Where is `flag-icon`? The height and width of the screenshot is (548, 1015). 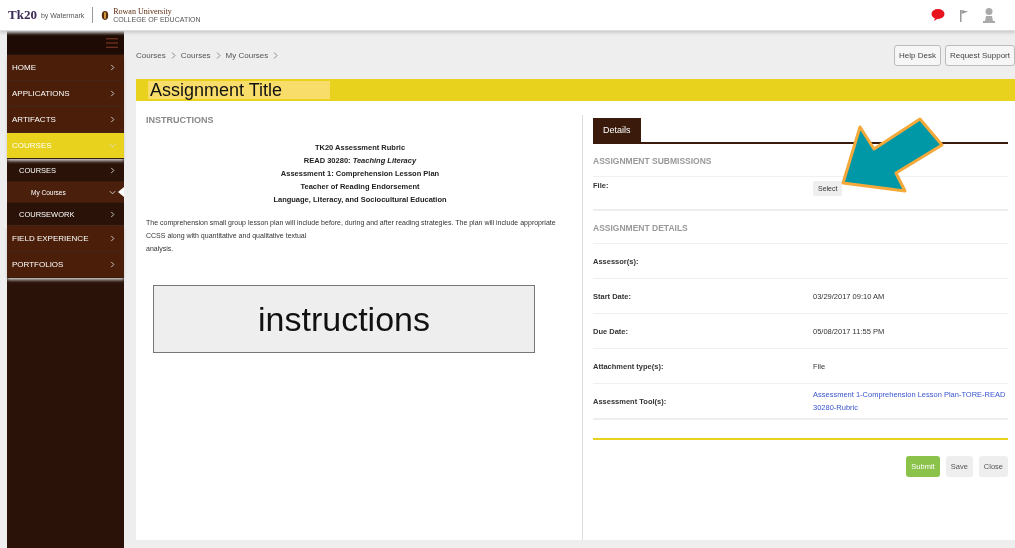
flag-icon is located at coordinates (964, 15).